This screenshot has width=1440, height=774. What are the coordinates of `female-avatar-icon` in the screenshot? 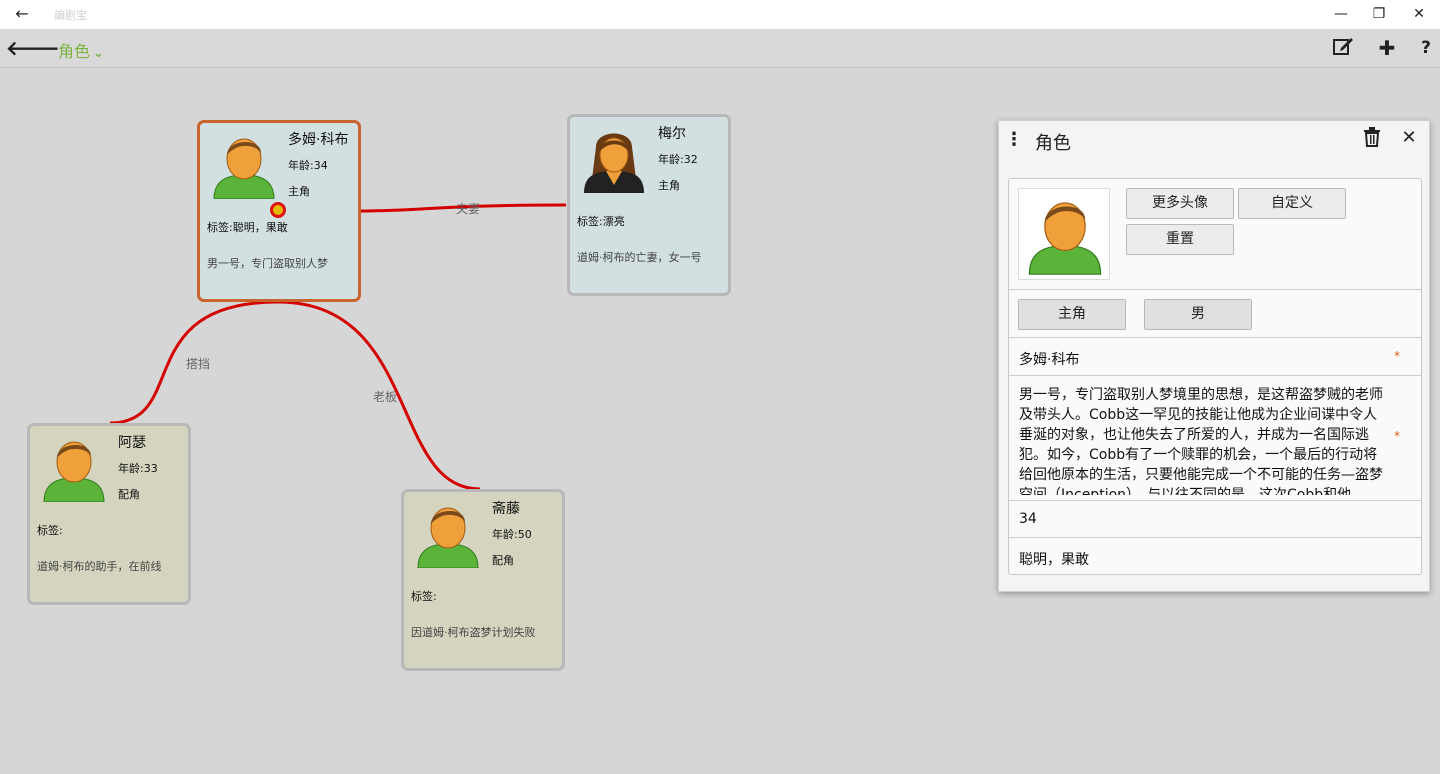 It's located at (614, 163).